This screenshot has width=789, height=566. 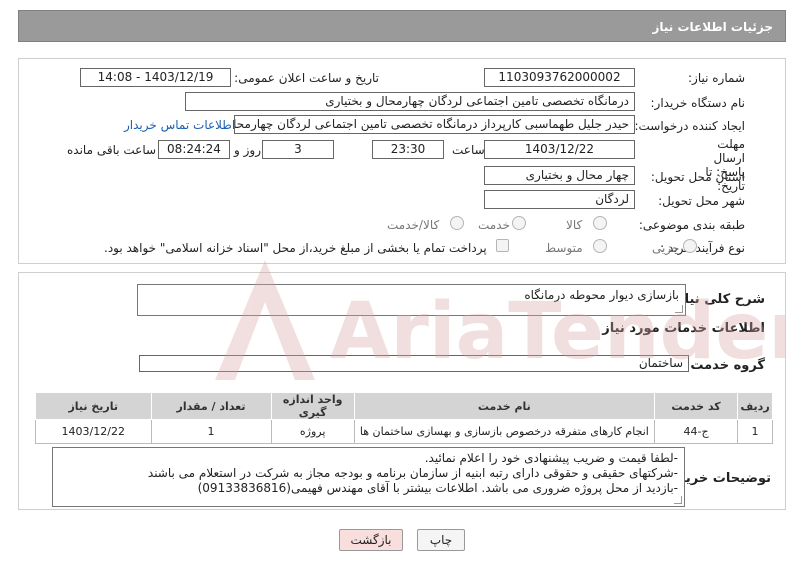 I want to click on col-unit-header: واحد اندازه گیری, so click(x=312, y=406).